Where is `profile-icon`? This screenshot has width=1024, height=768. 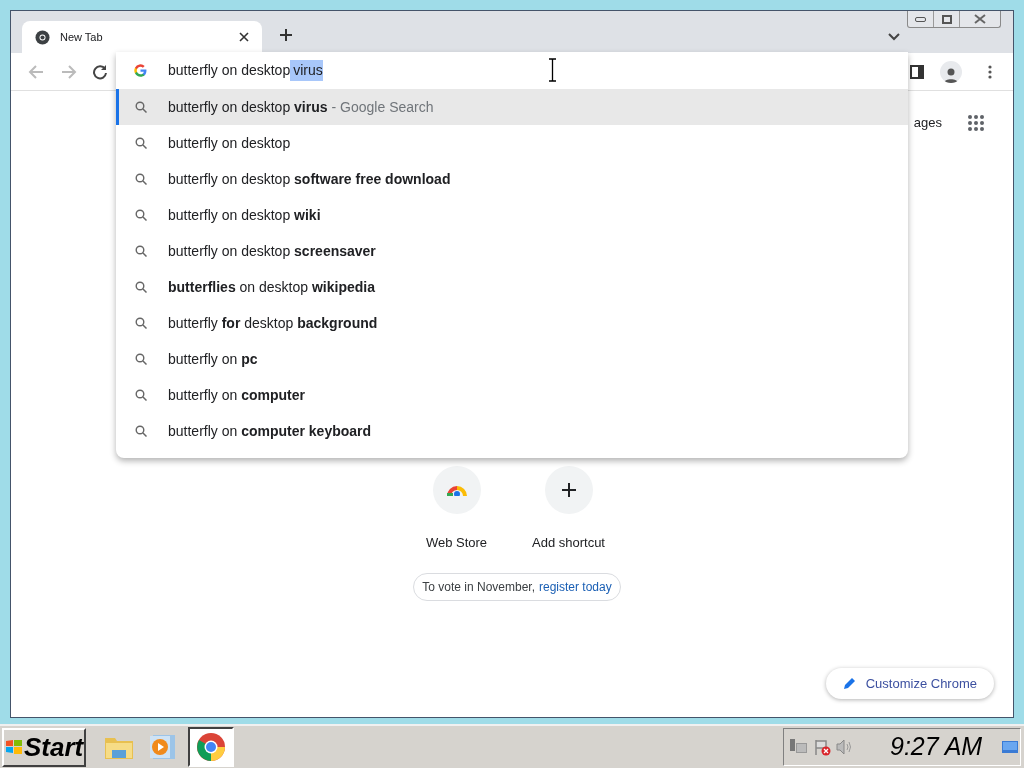 profile-icon is located at coordinates (951, 71).